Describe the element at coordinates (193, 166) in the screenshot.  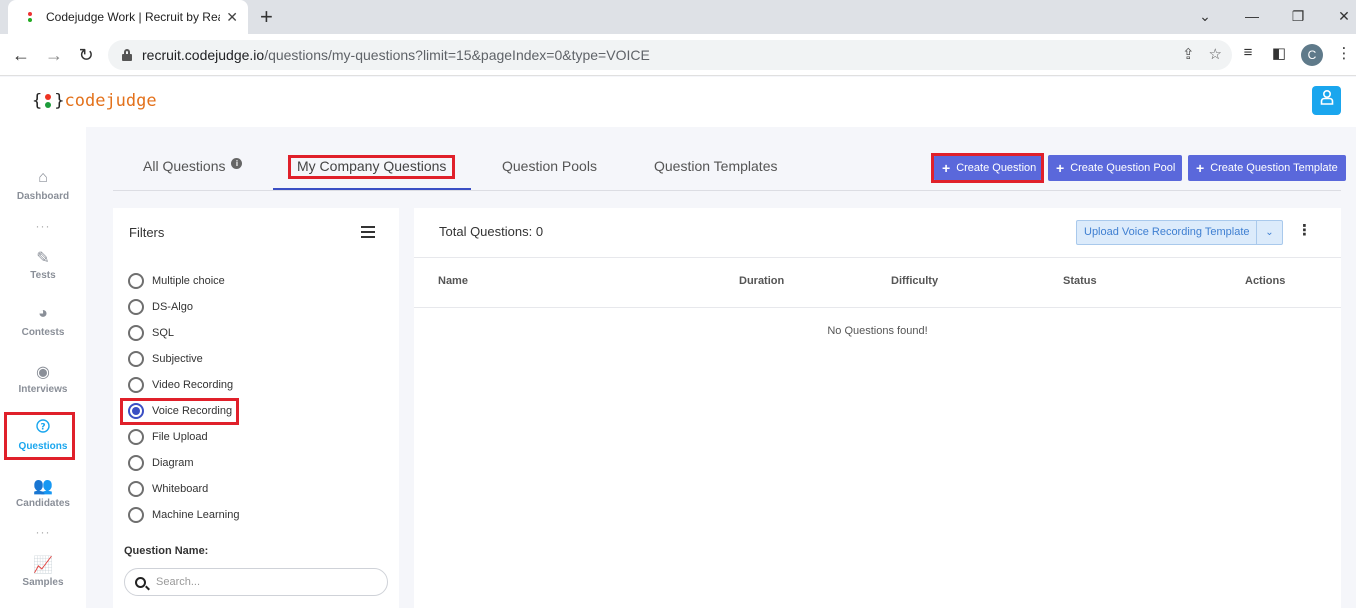
I see `tab-all-questions: All Questions i` at that location.